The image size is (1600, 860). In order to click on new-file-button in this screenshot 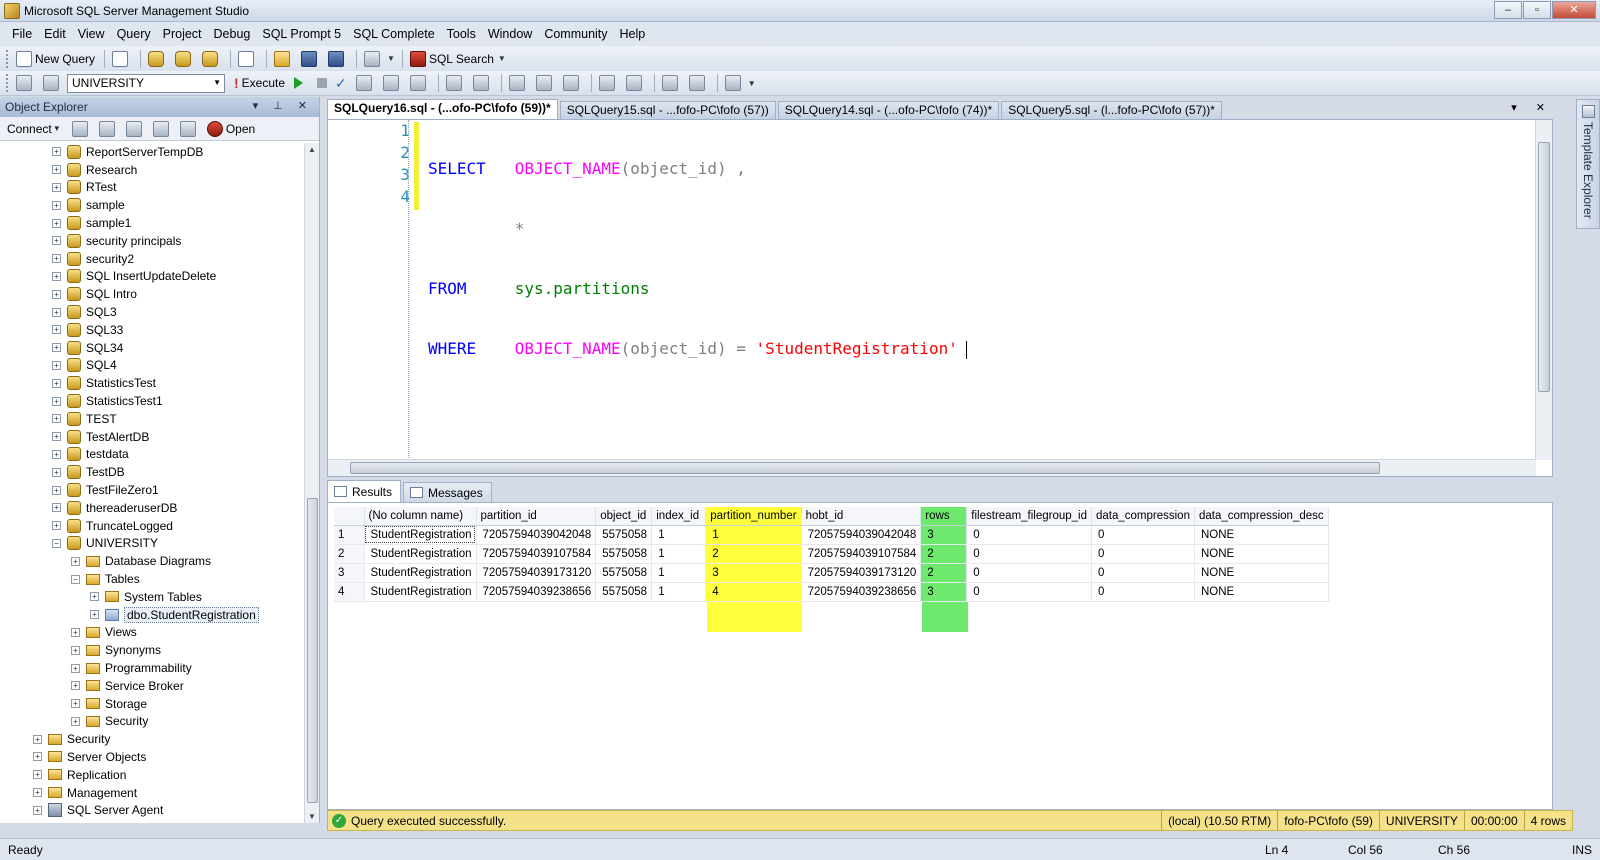, I will do `click(121, 59)`.